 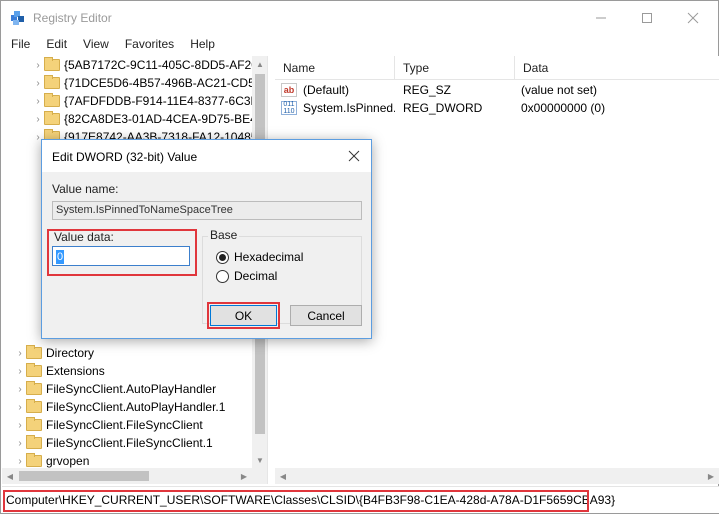 What do you see at coordinates (125, 157) in the screenshot?
I see `dialog-title: Edit DWORD (32-bit) Value` at bounding box center [125, 157].